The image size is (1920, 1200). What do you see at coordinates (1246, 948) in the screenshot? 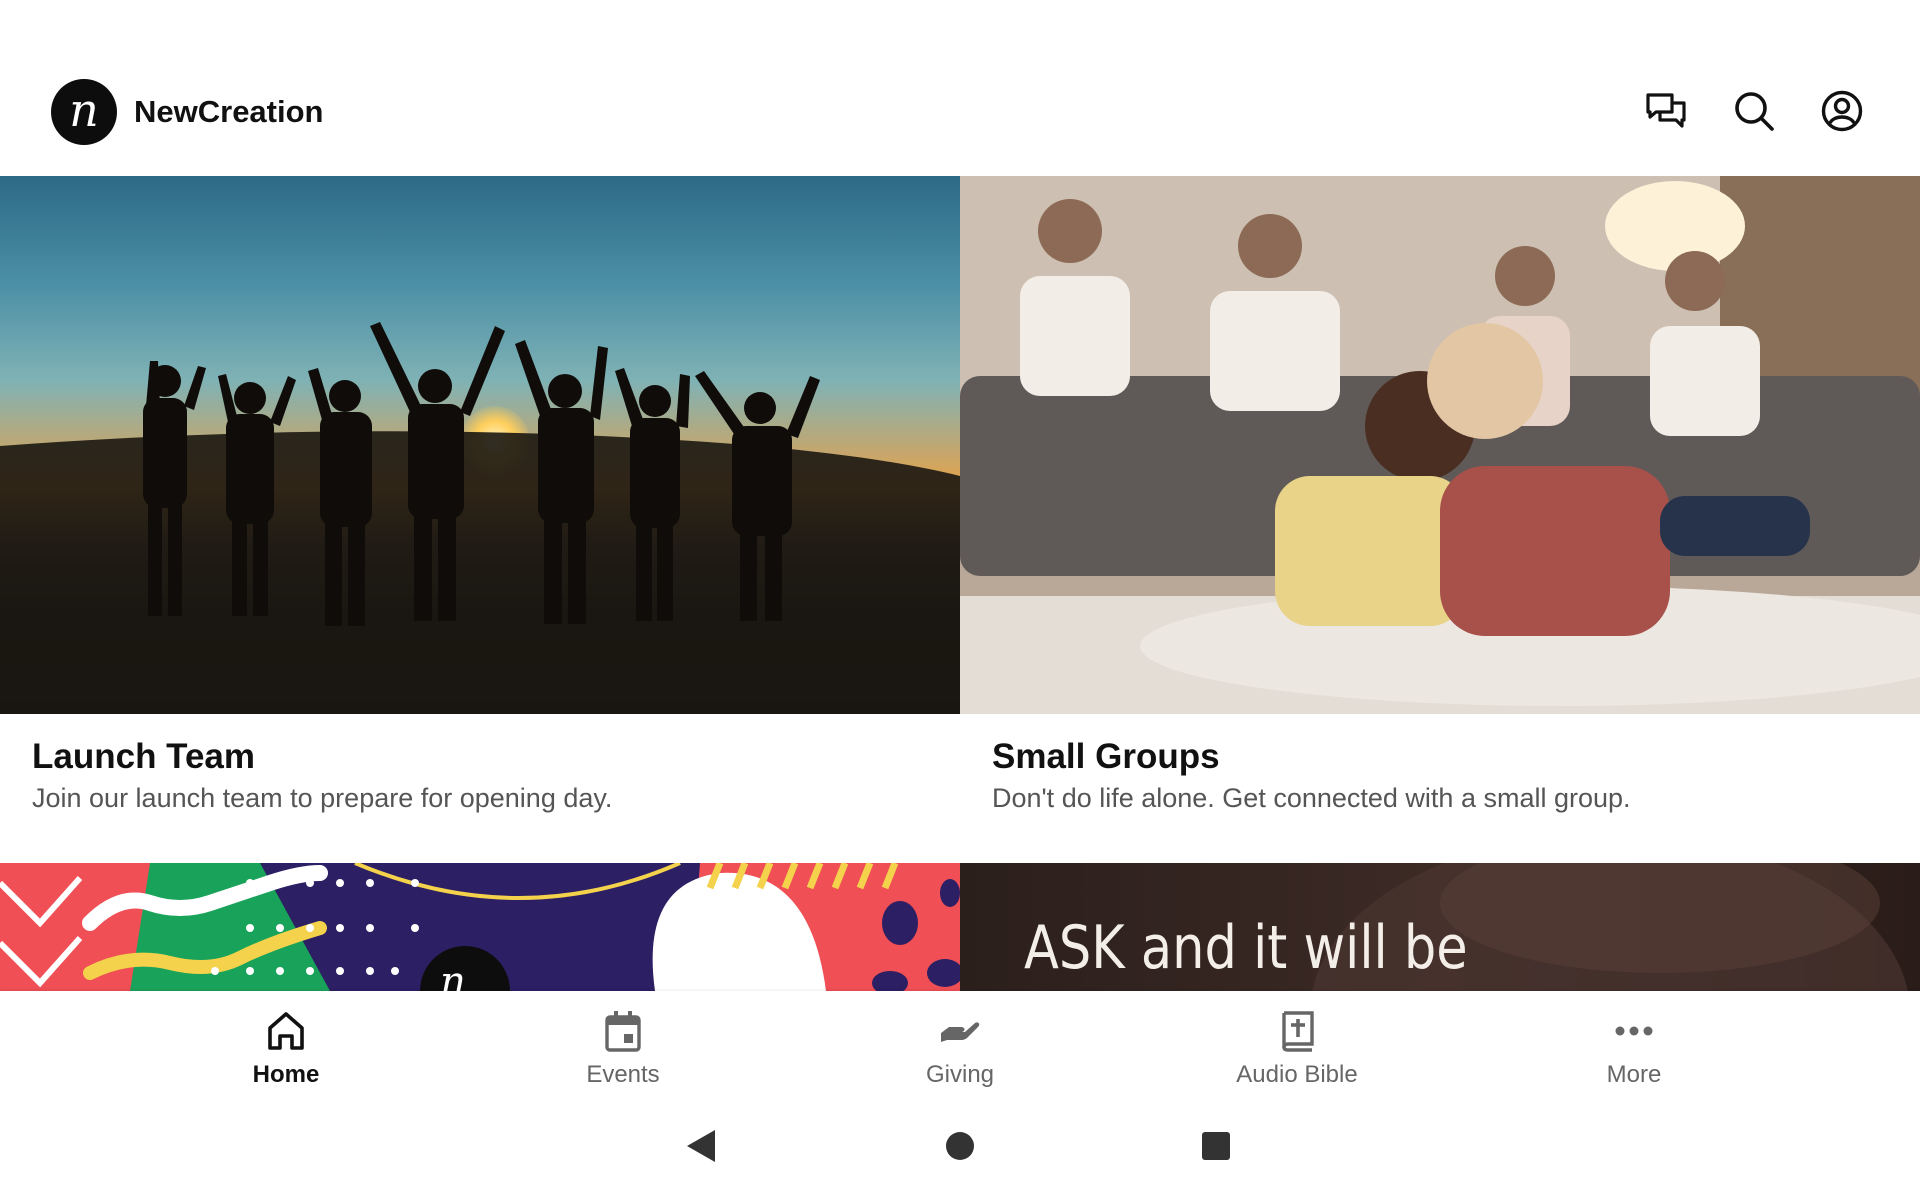
I see `ask-image-text: ASK and it will be` at bounding box center [1246, 948].